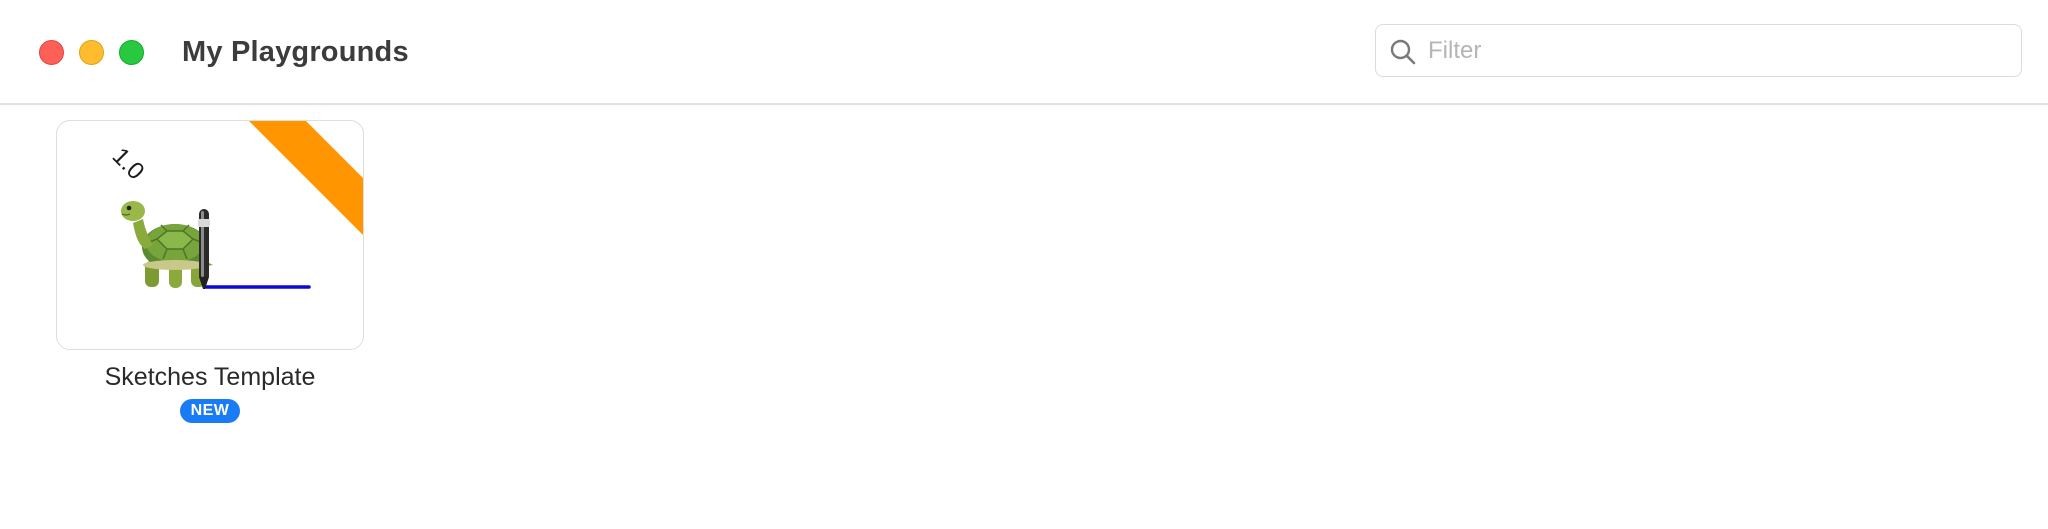  I want to click on filter-search-field, so click(1698, 50).